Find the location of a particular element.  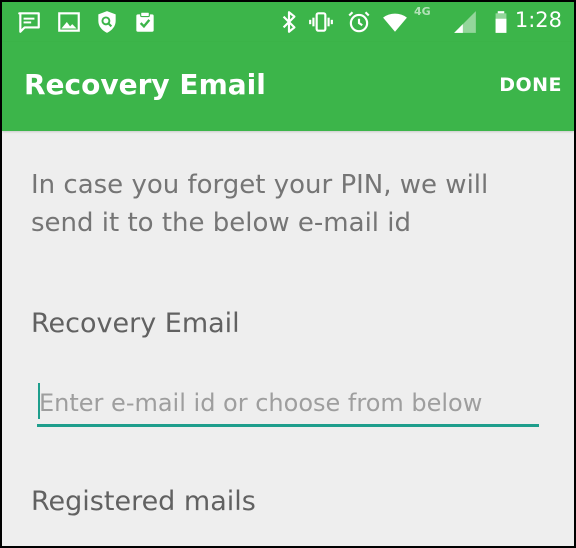

message-icon is located at coordinates (29, 22).